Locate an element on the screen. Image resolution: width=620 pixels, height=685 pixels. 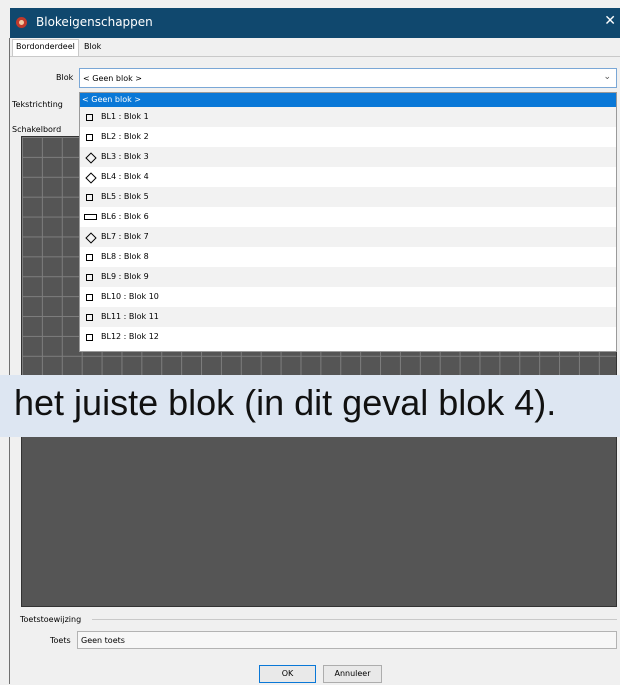
blok-select-value: < Geen blok > is located at coordinates (112, 78).